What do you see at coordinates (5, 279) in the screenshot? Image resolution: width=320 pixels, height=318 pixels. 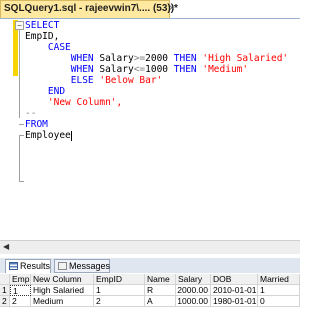 I see `grid-corner` at bounding box center [5, 279].